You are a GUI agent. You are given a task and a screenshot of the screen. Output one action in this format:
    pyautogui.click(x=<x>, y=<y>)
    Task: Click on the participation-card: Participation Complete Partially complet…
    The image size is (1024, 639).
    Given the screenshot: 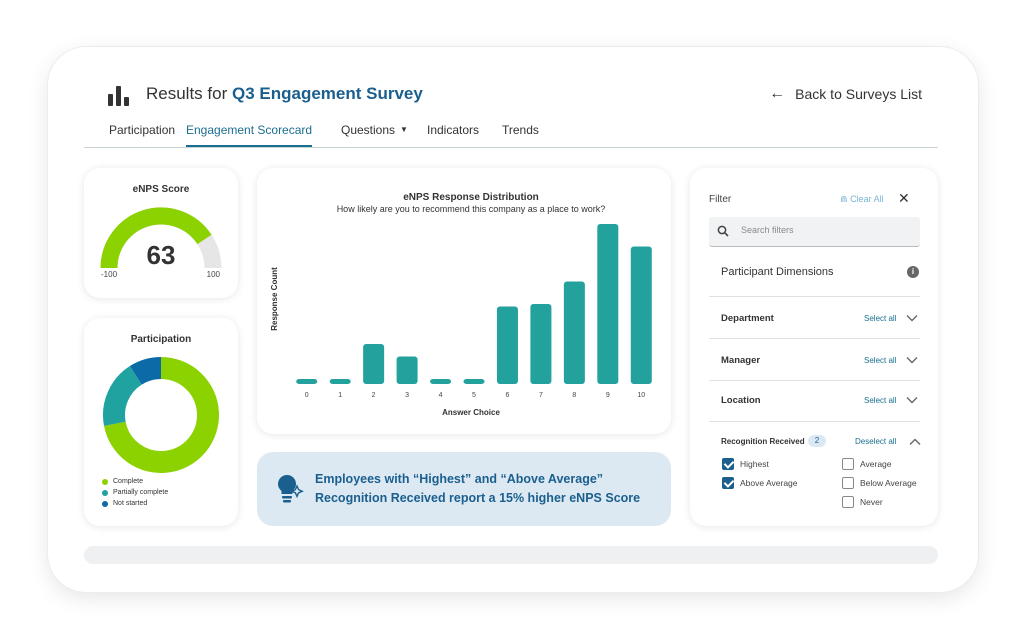 What is the action you would take?
    pyautogui.click(x=161, y=422)
    